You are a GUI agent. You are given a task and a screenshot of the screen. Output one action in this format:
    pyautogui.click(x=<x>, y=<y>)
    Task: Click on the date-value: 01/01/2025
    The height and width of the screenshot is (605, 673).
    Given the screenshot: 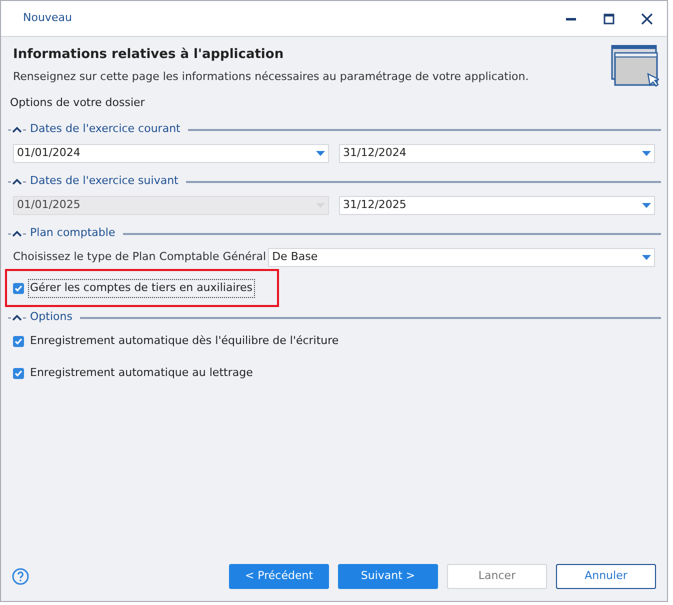 What is the action you would take?
    pyautogui.click(x=48, y=204)
    